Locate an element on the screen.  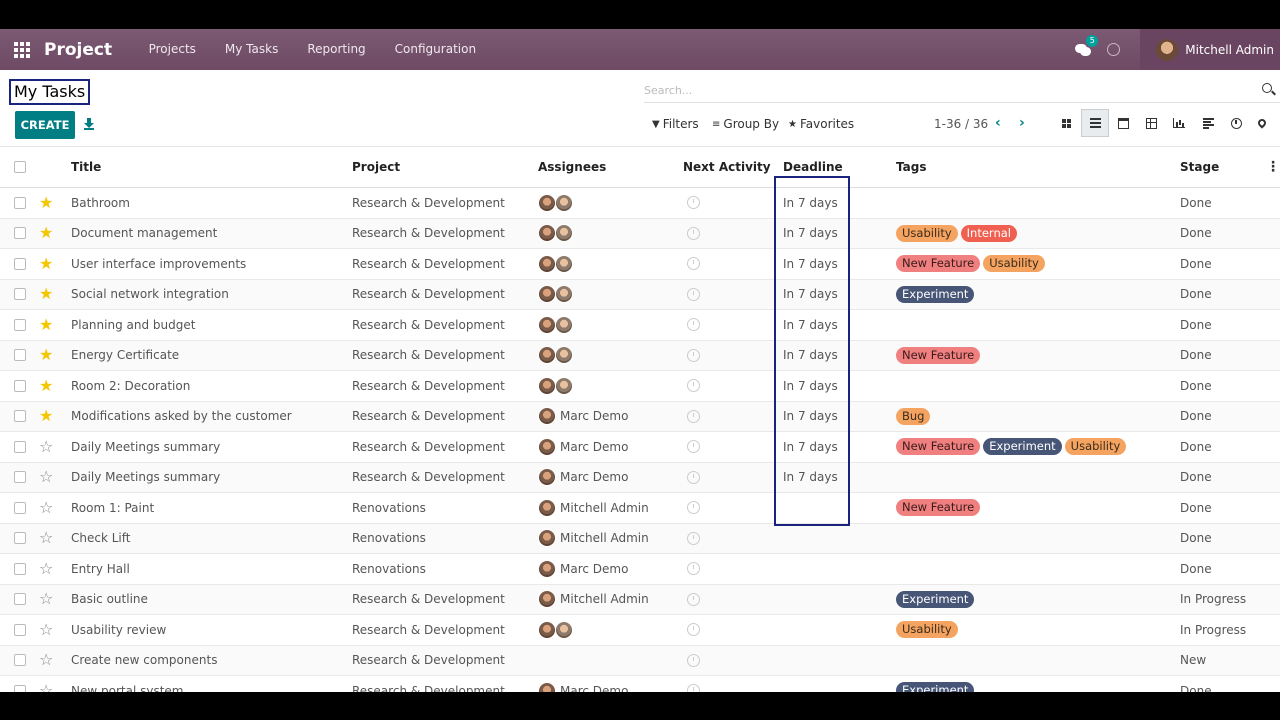
groupby-dropdown: ≡ Group By is located at coordinates (745, 124).